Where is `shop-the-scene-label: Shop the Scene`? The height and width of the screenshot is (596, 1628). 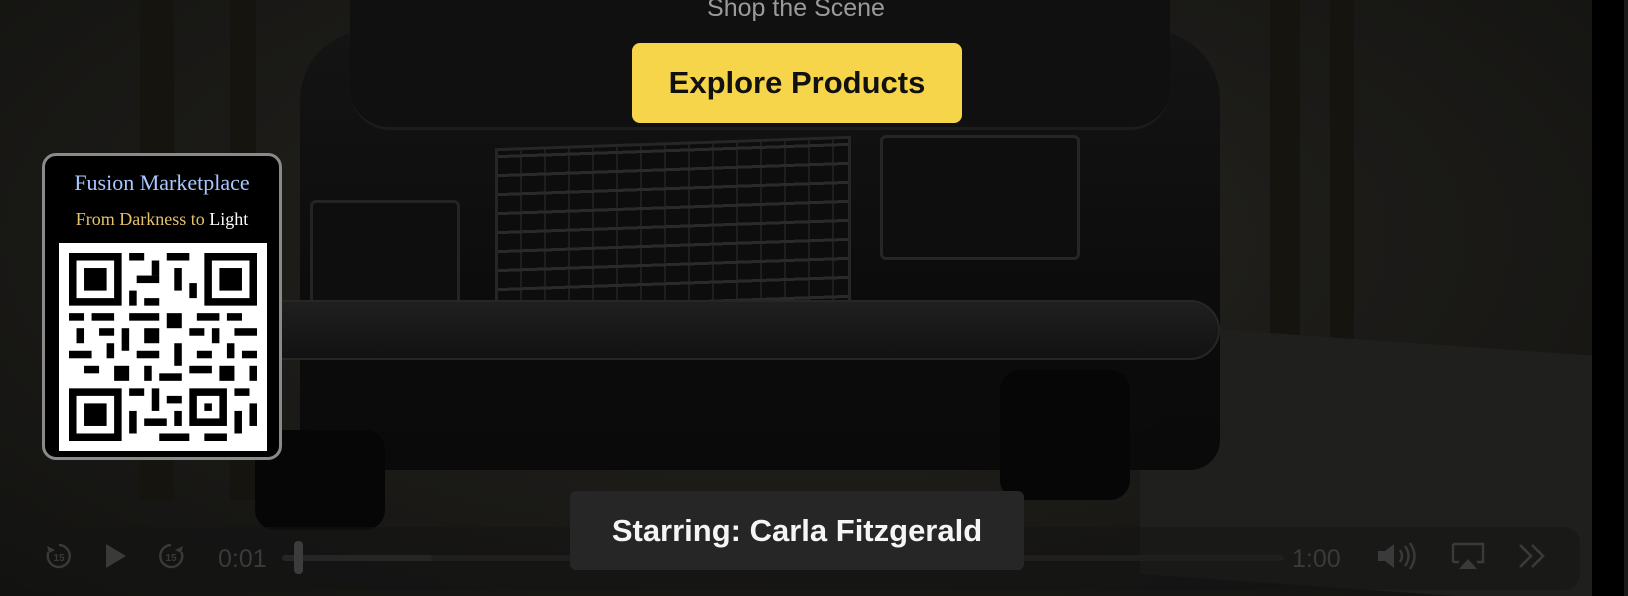
shop-the-scene-label: Shop the Scene is located at coordinates (796, 11).